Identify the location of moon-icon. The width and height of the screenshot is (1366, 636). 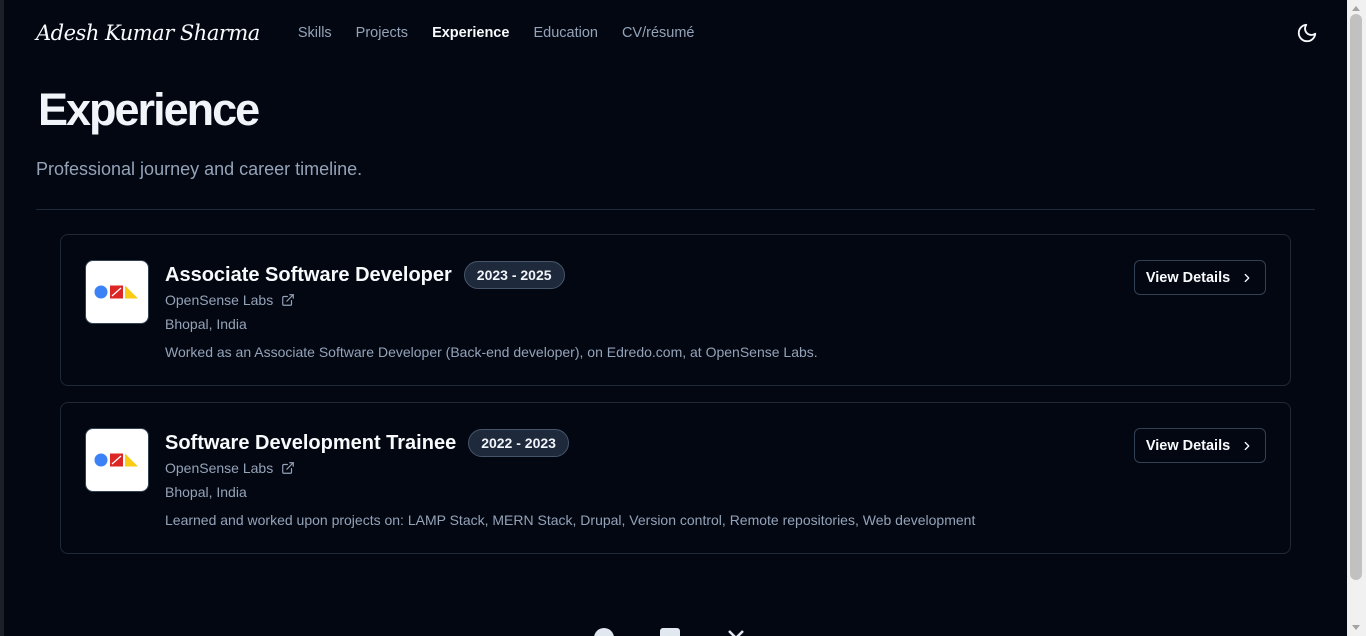
(1307, 33).